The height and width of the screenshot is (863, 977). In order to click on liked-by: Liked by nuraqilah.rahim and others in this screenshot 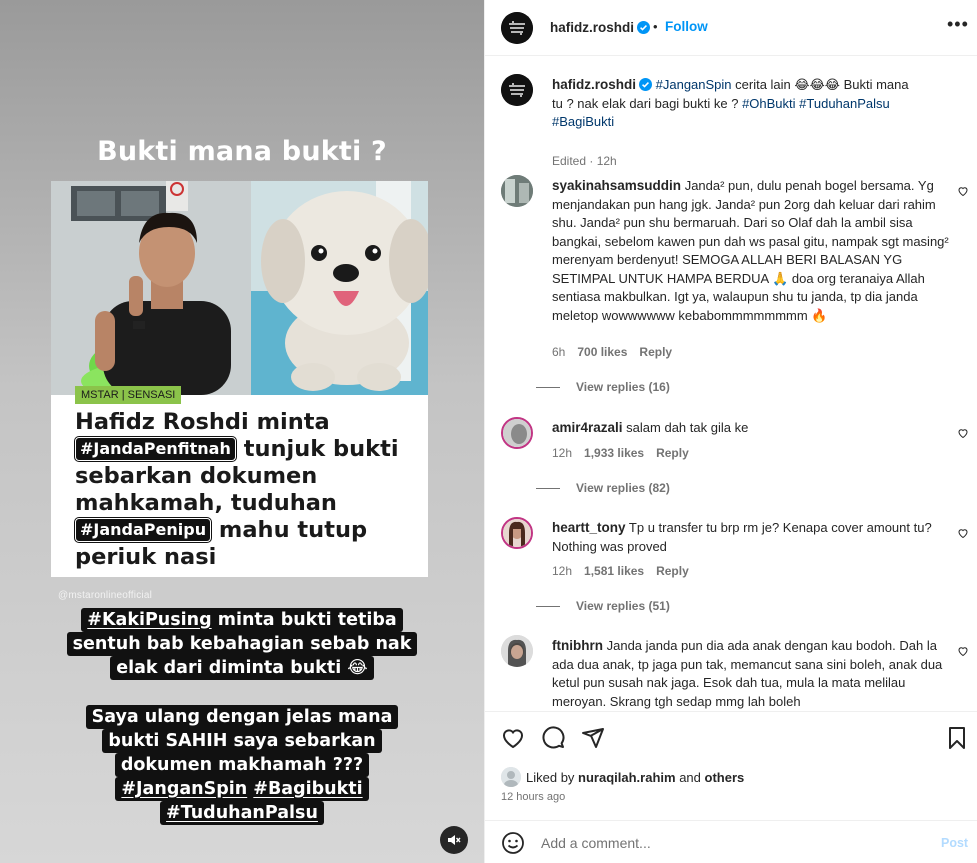, I will do `click(622, 777)`.